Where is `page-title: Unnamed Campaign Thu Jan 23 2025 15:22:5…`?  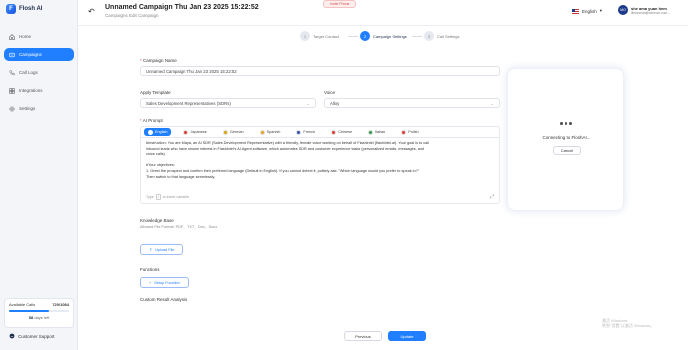 page-title: Unnamed Campaign Thu Jan 23 2025 15:22:5… is located at coordinates (182, 7).